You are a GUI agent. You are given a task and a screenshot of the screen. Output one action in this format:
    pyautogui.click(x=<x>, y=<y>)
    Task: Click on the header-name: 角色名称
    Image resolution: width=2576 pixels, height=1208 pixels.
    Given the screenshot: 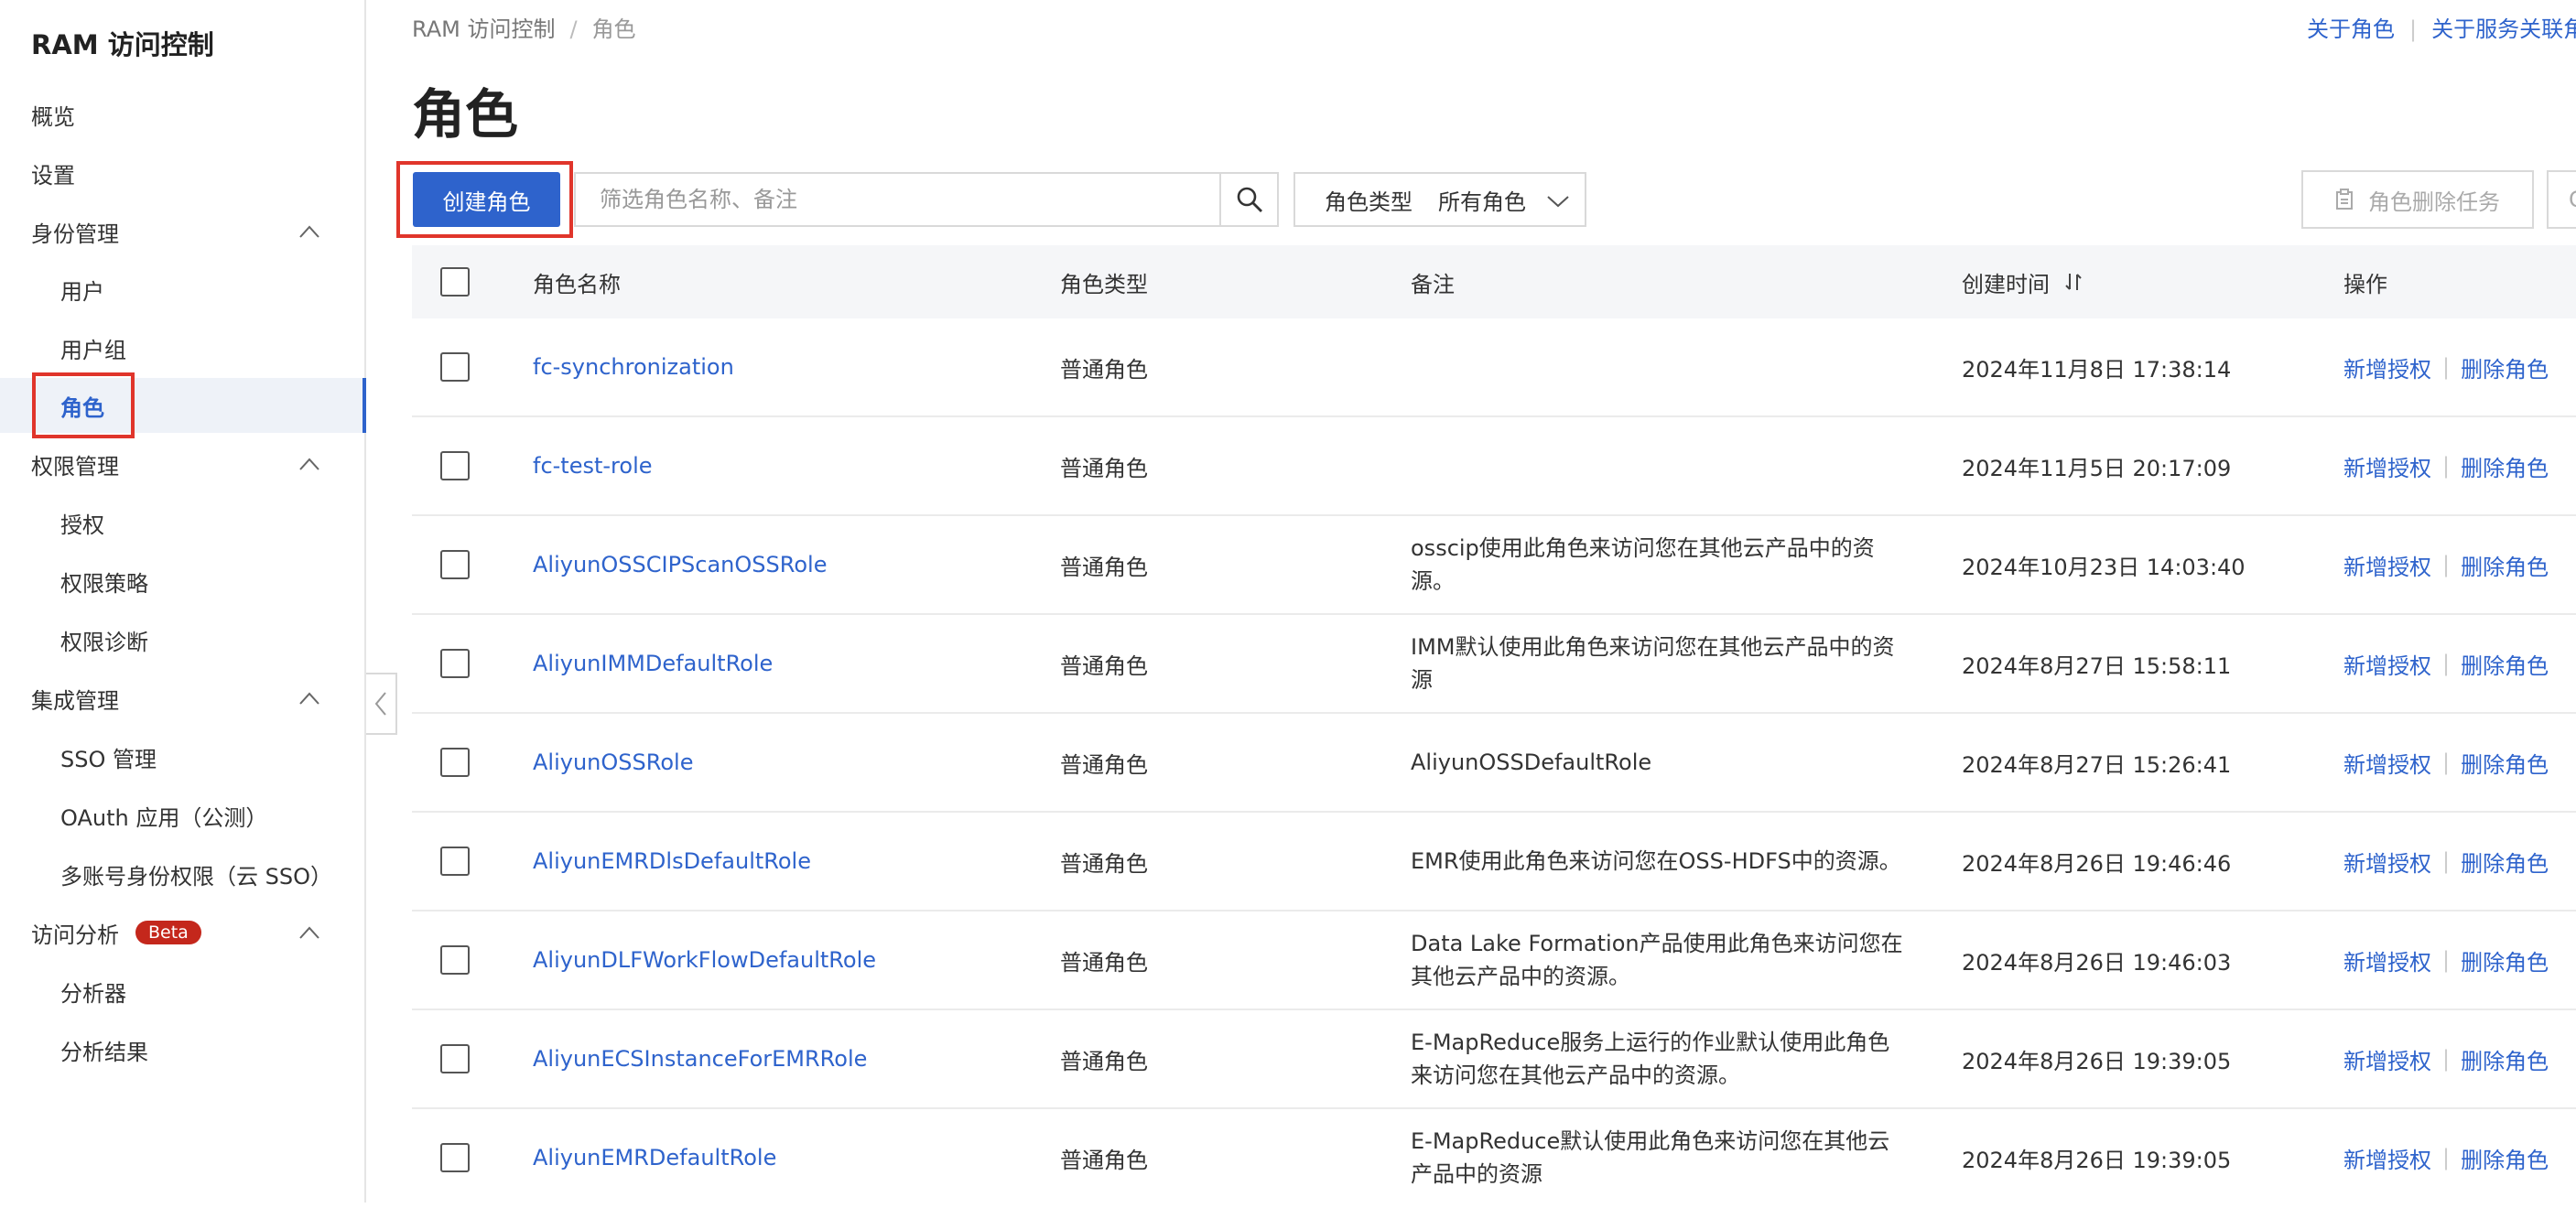 What is the action you would take?
    pyautogui.click(x=577, y=284)
    